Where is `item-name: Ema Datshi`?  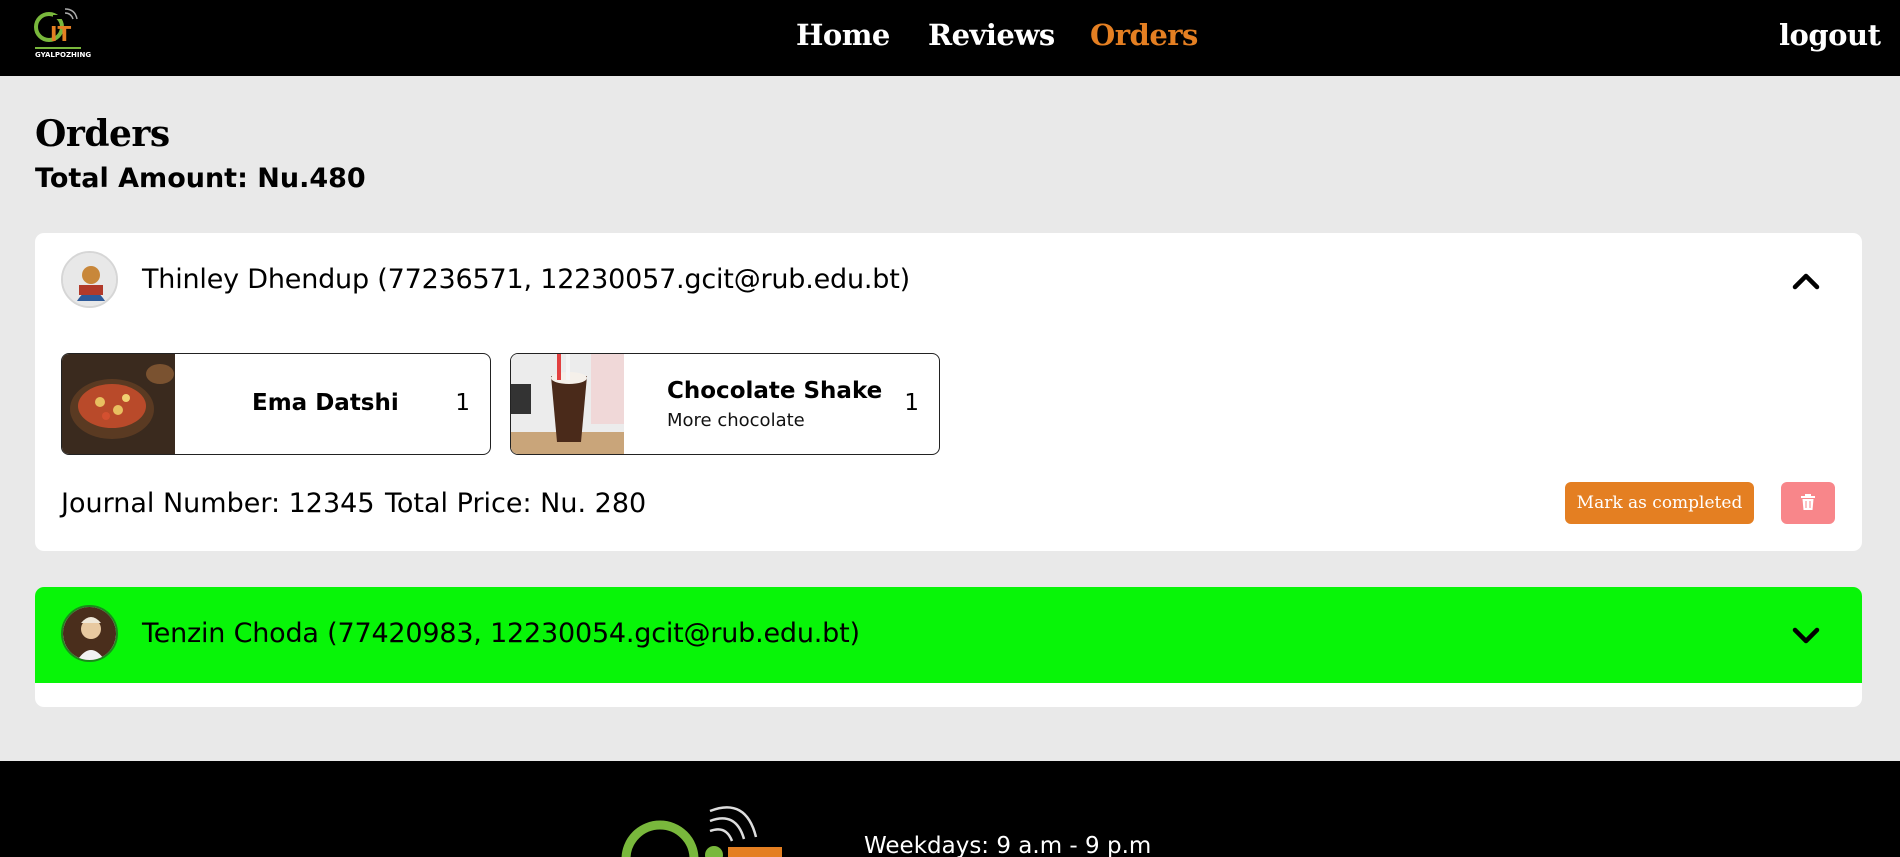 item-name: Ema Datshi is located at coordinates (325, 403).